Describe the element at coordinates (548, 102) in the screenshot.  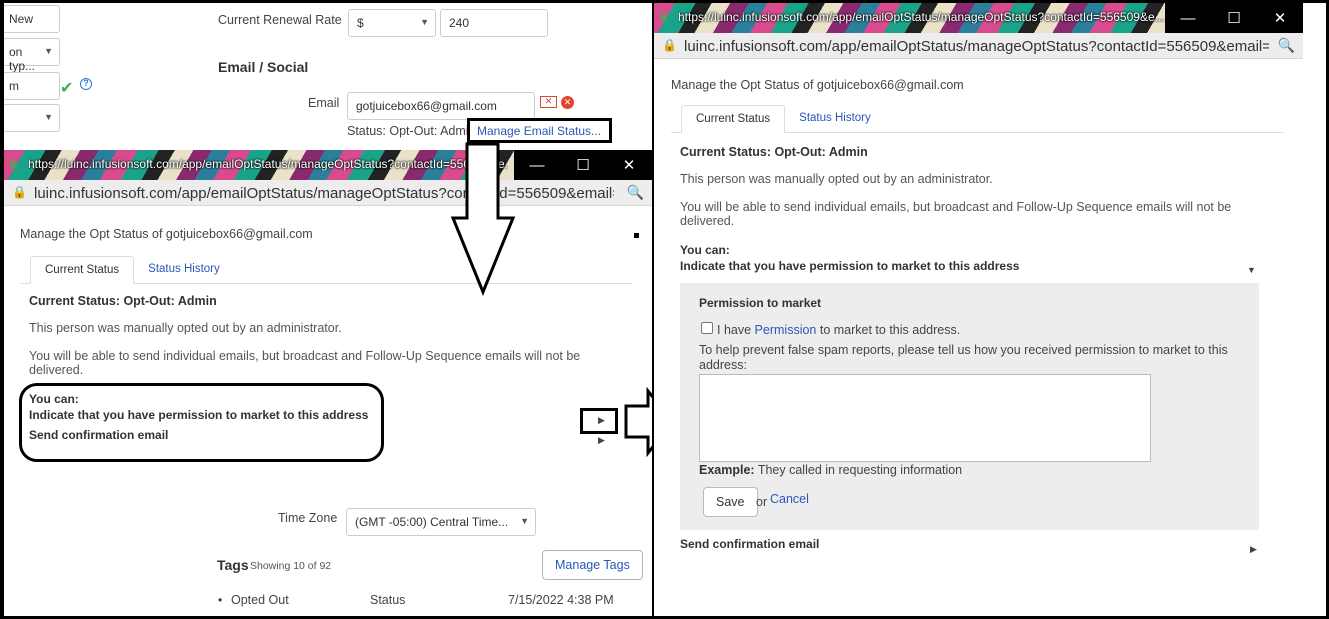
I see `send-email-icon: ✕` at that location.